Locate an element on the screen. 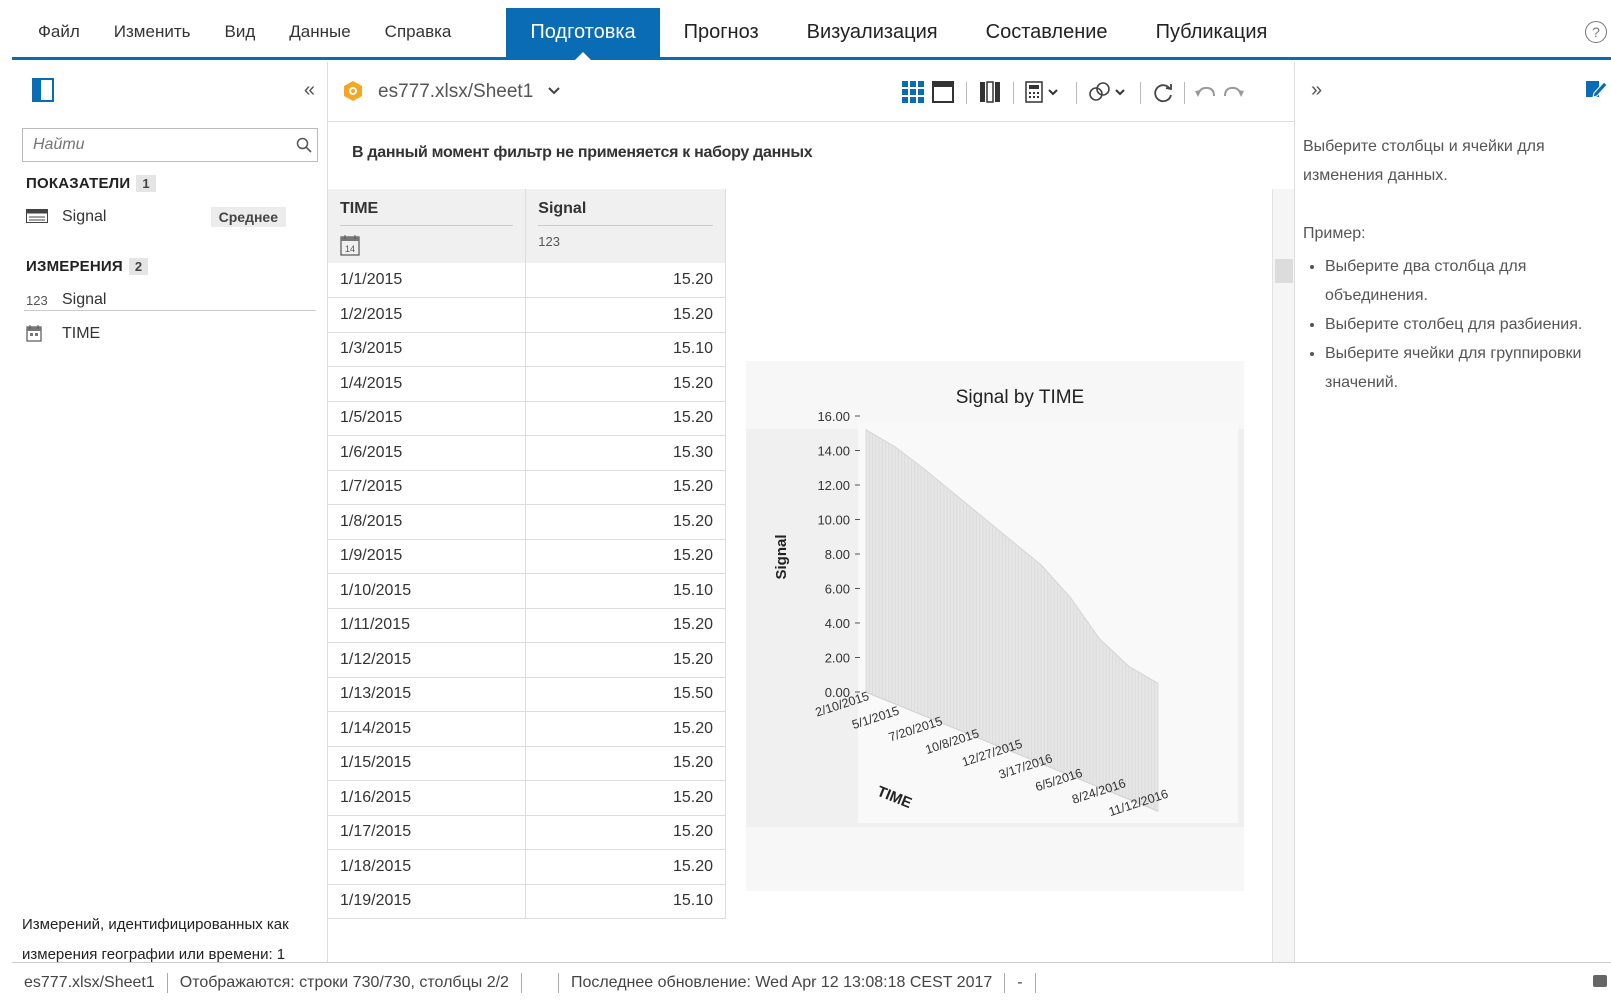 This screenshot has width=1611, height=1002. table-row: 1/8/2015 15.20 is located at coordinates (527, 522).